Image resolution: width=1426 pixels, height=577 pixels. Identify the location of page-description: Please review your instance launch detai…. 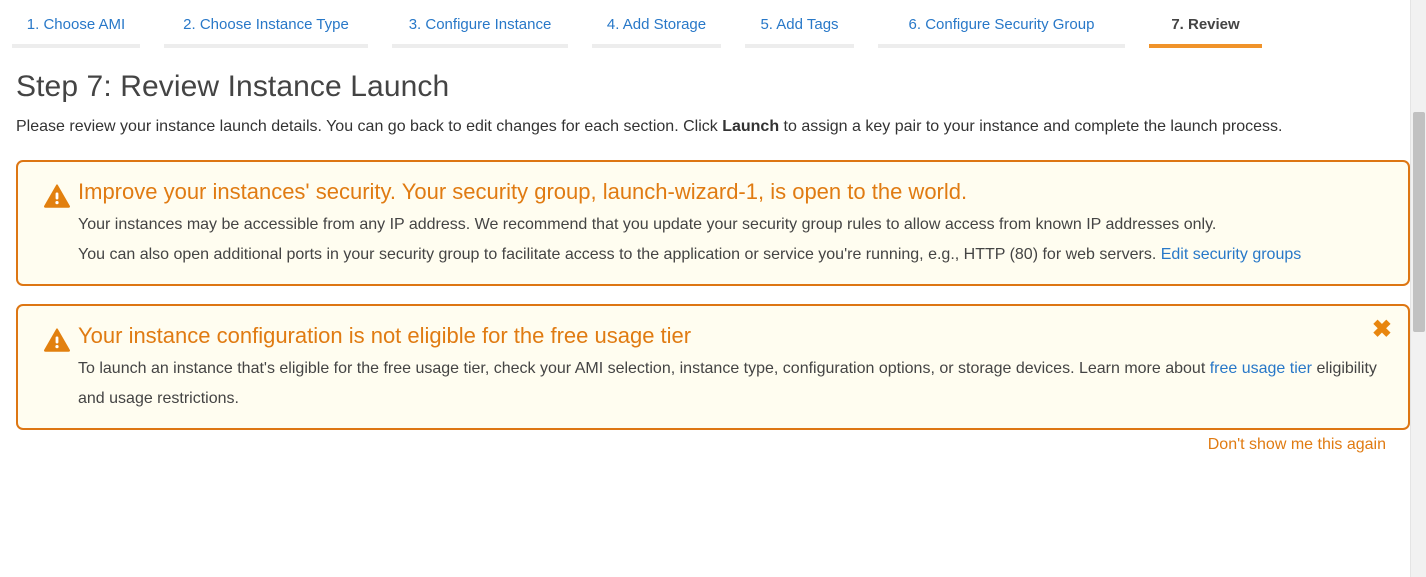
(711, 127).